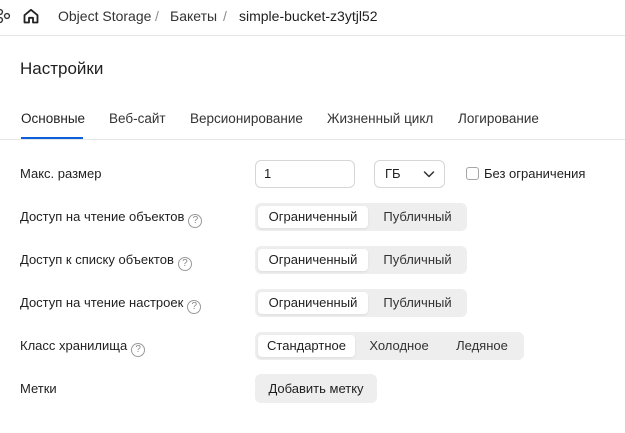 The width and height of the screenshot is (625, 433). Describe the element at coordinates (482, 346) in the screenshot. I see `storage-class-option-ice: Ледяное` at that location.